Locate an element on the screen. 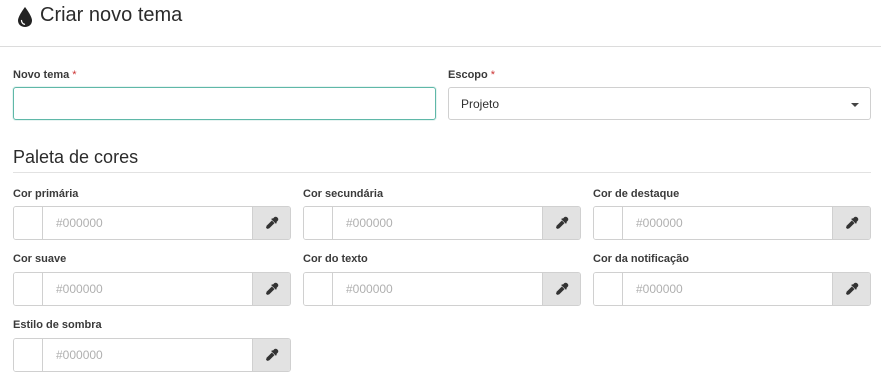  scope-label-text: Escopo is located at coordinates (468, 75).